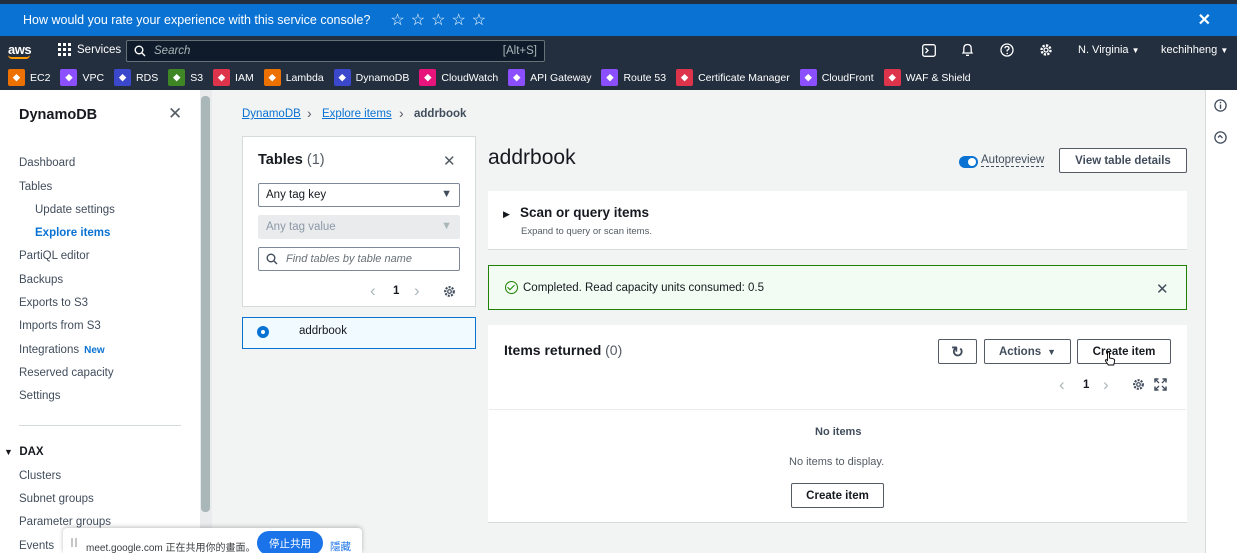 The image size is (1237, 553). Describe the element at coordinates (1220, 105) in the screenshot. I see `info-icon` at that location.